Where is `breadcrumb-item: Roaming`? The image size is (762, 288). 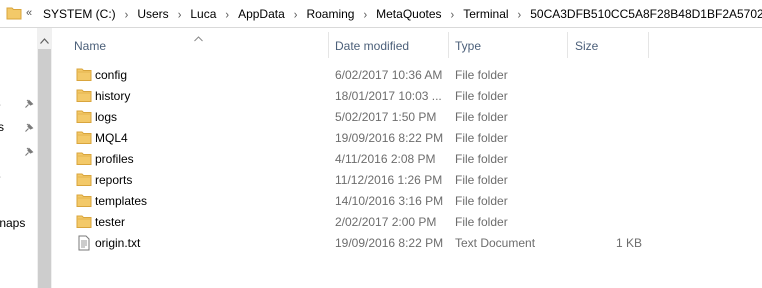
breadcrumb-item: Roaming is located at coordinates (330, 14).